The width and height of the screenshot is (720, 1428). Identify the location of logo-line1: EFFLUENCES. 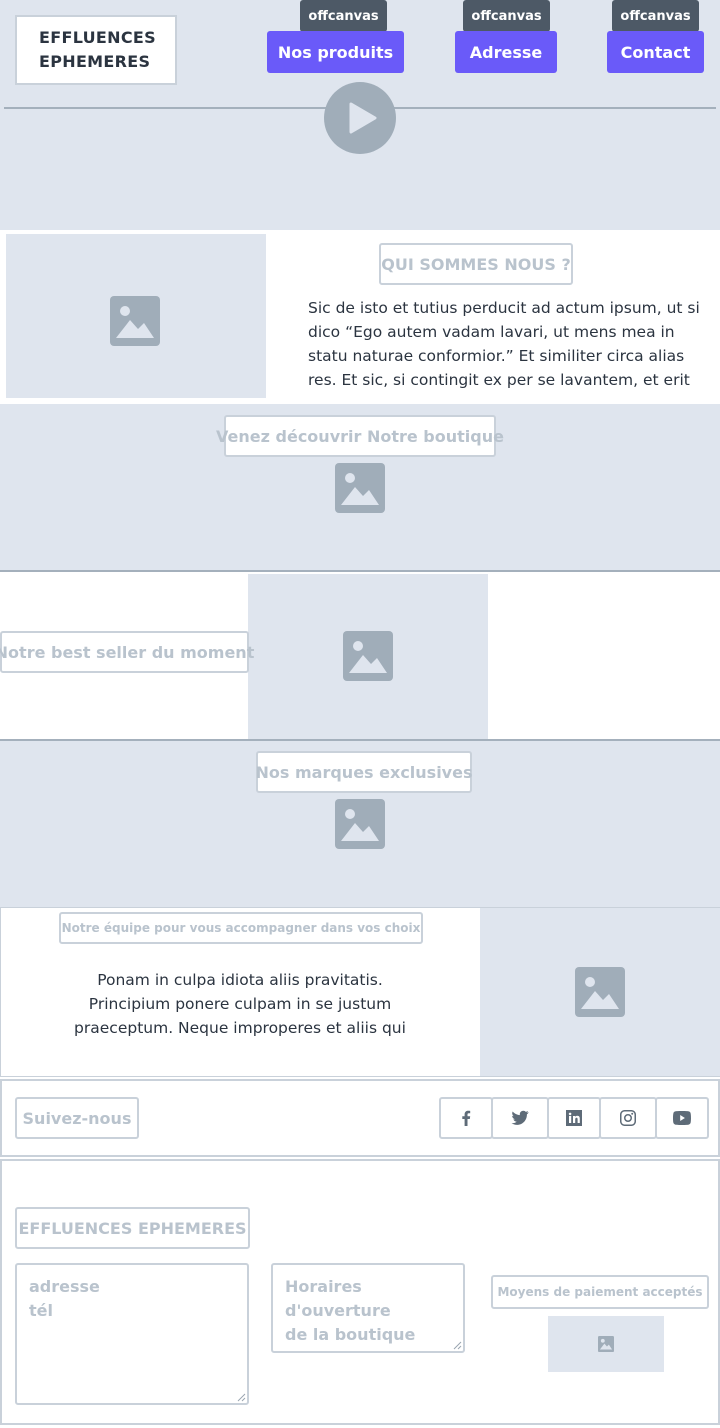
(97, 37).